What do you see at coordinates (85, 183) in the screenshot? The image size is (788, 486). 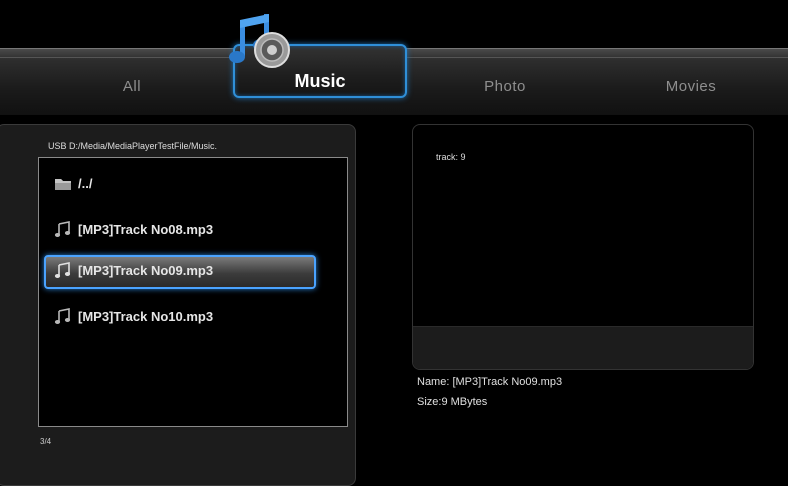 I see `list-item-label: /../` at bounding box center [85, 183].